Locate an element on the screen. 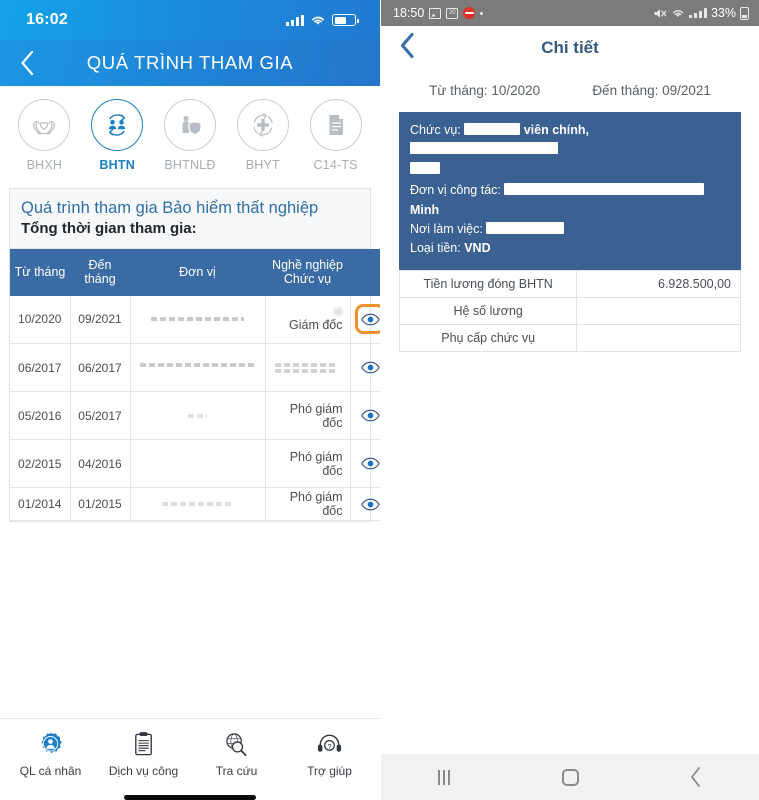 This screenshot has width=759, height=800. table-row: Tiền lương đóng BHTN 6.928.500,00 is located at coordinates (569, 283).